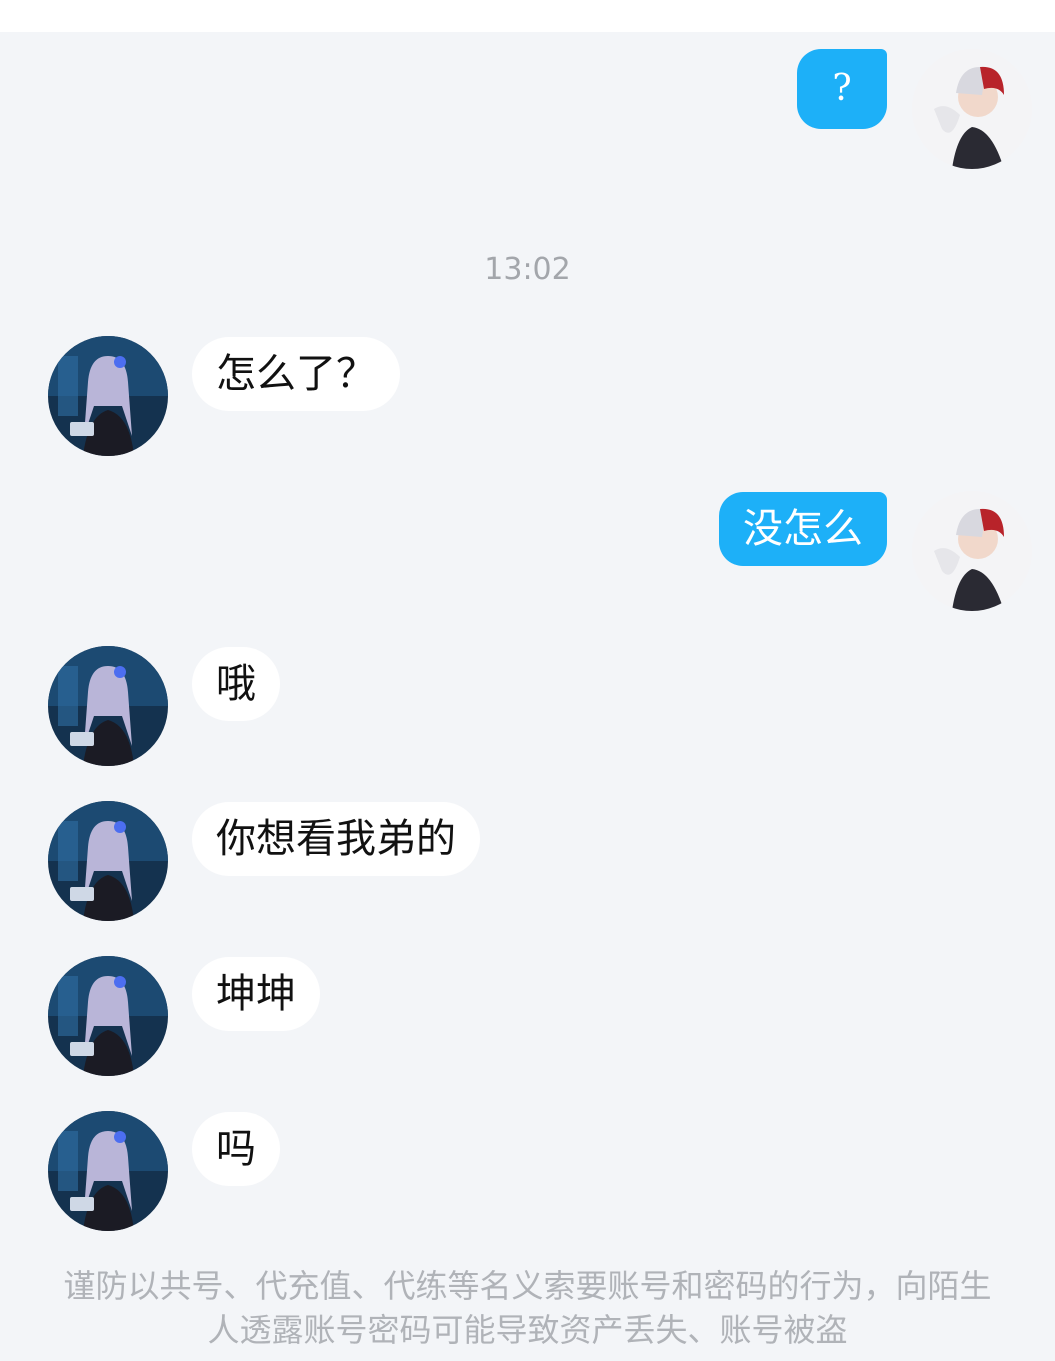 The width and height of the screenshot is (1055, 1361). I want to click on top-bar, so click(527, 16).